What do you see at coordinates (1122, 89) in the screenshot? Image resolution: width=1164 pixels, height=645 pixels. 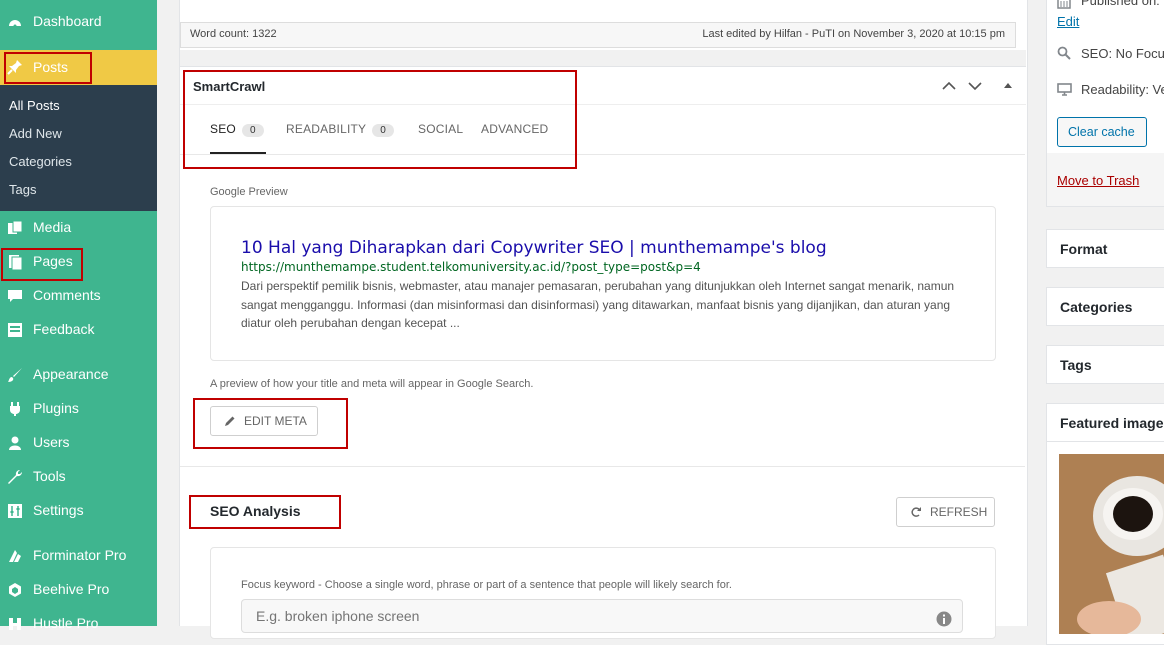 I see `readability-status: Readability: Ve` at bounding box center [1122, 89].